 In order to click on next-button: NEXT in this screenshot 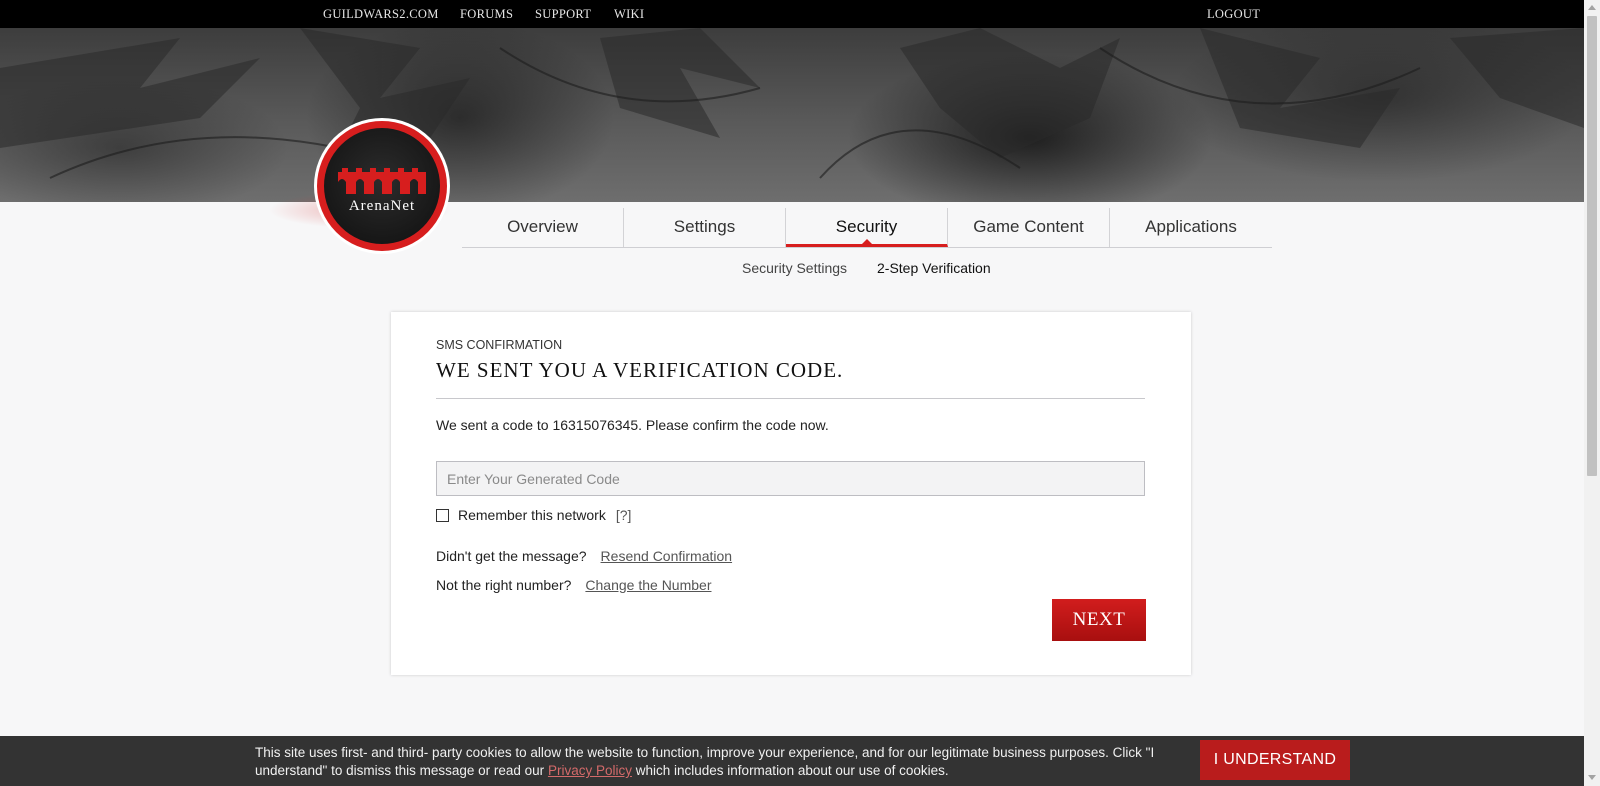, I will do `click(1099, 620)`.